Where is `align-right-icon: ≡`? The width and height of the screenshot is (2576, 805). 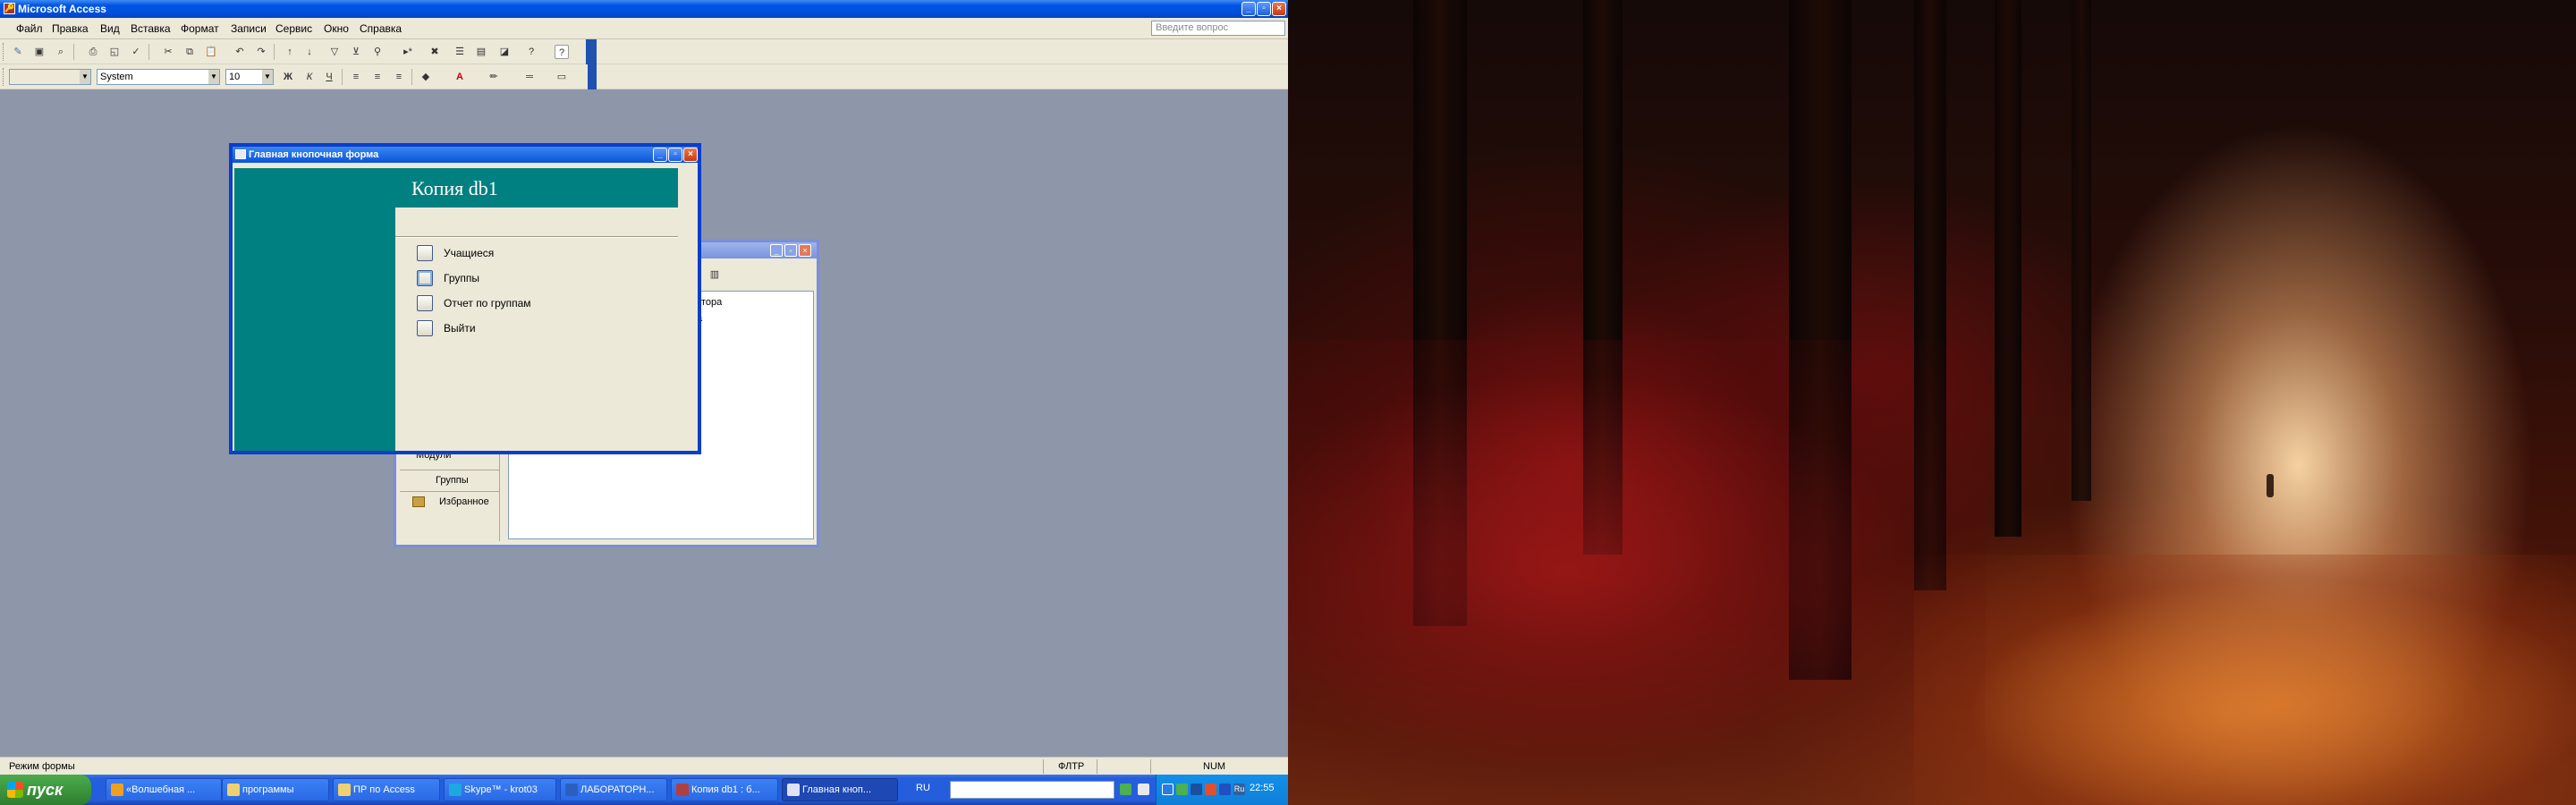 align-right-icon: ≡ is located at coordinates (399, 77).